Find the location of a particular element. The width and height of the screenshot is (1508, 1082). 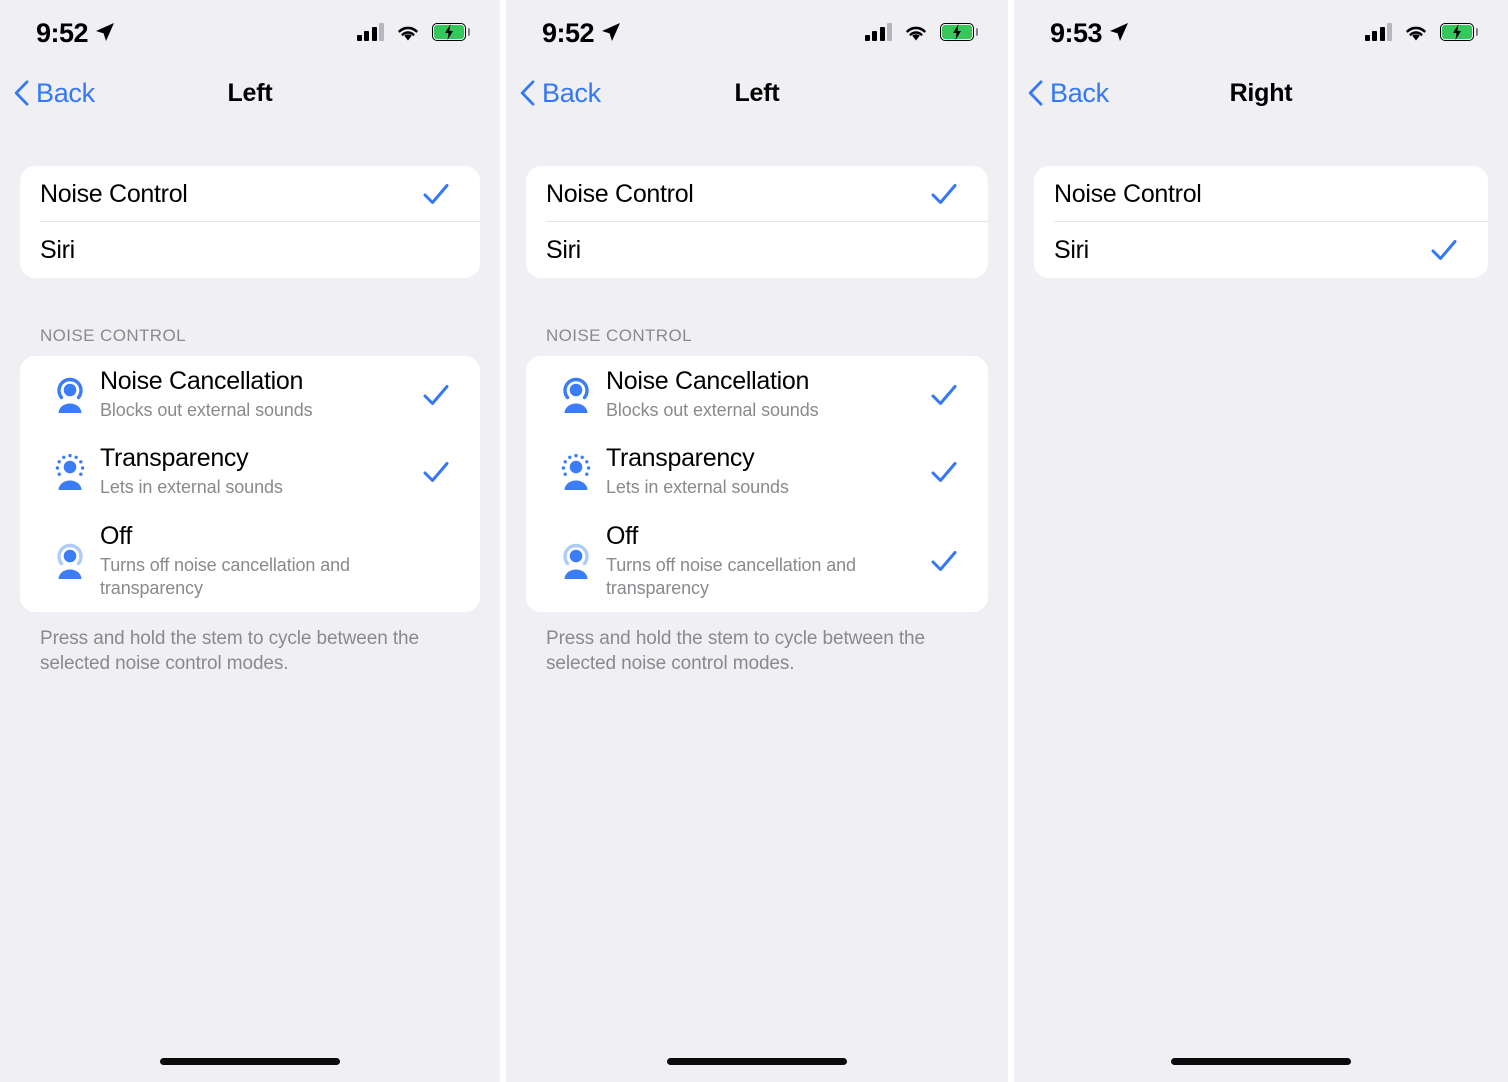

status-bar-left: 9:53 is located at coordinates (1089, 32).